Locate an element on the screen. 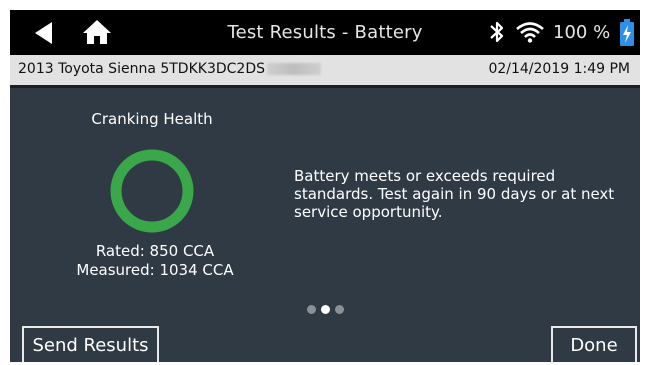  health-status-ring-icon is located at coordinates (152, 191).